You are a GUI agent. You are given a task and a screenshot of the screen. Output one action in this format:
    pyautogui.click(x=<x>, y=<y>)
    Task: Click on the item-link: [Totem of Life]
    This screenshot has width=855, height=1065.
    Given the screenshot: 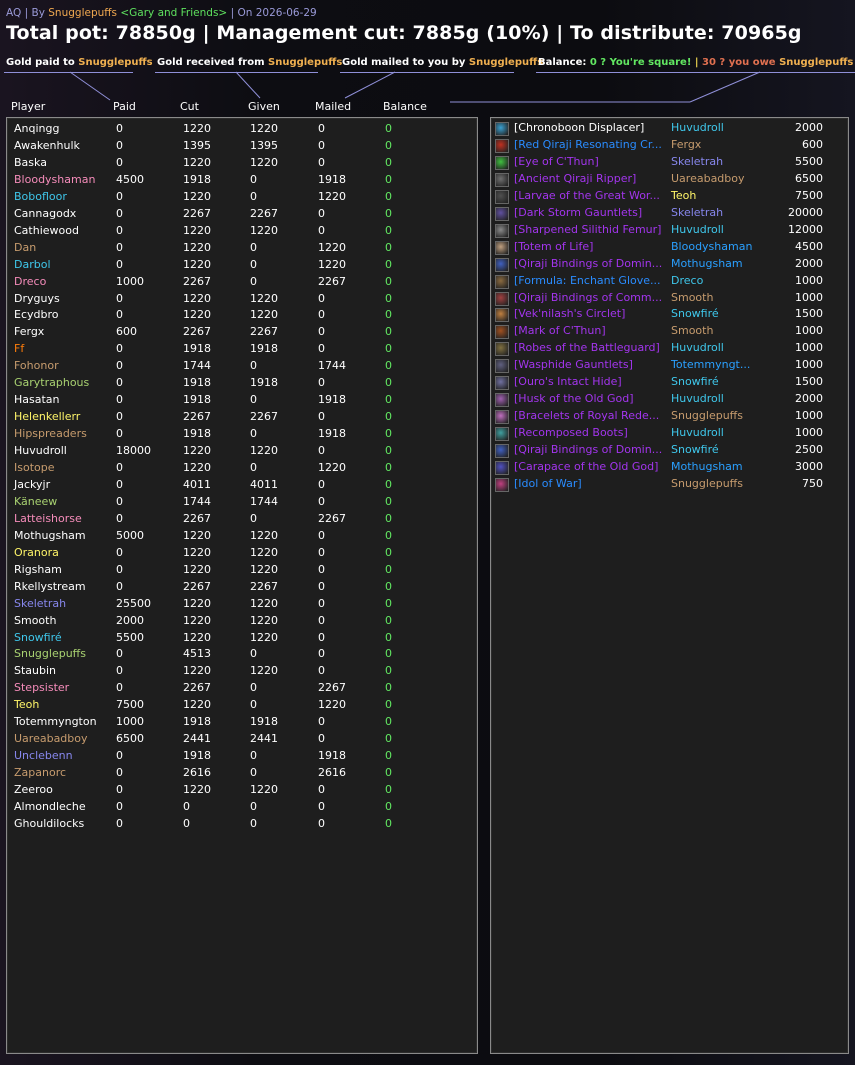 What is the action you would take?
    pyautogui.click(x=553, y=246)
    